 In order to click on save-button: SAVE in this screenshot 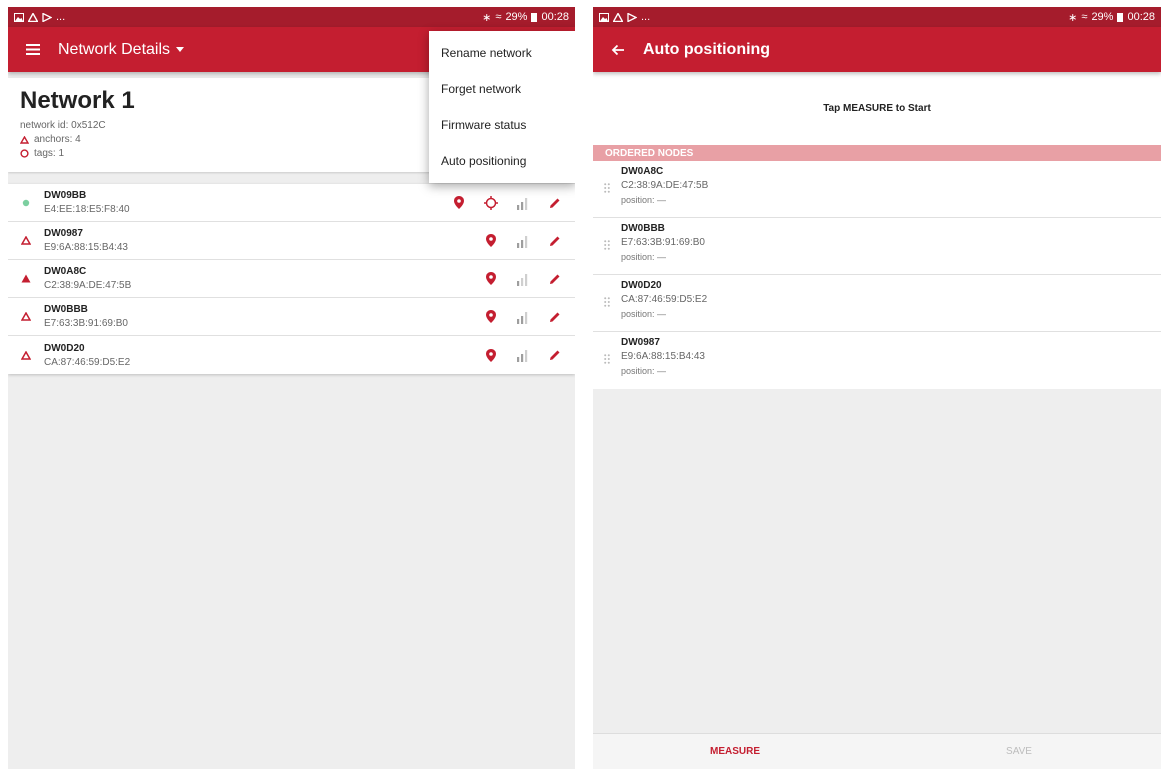, I will do `click(1019, 751)`.